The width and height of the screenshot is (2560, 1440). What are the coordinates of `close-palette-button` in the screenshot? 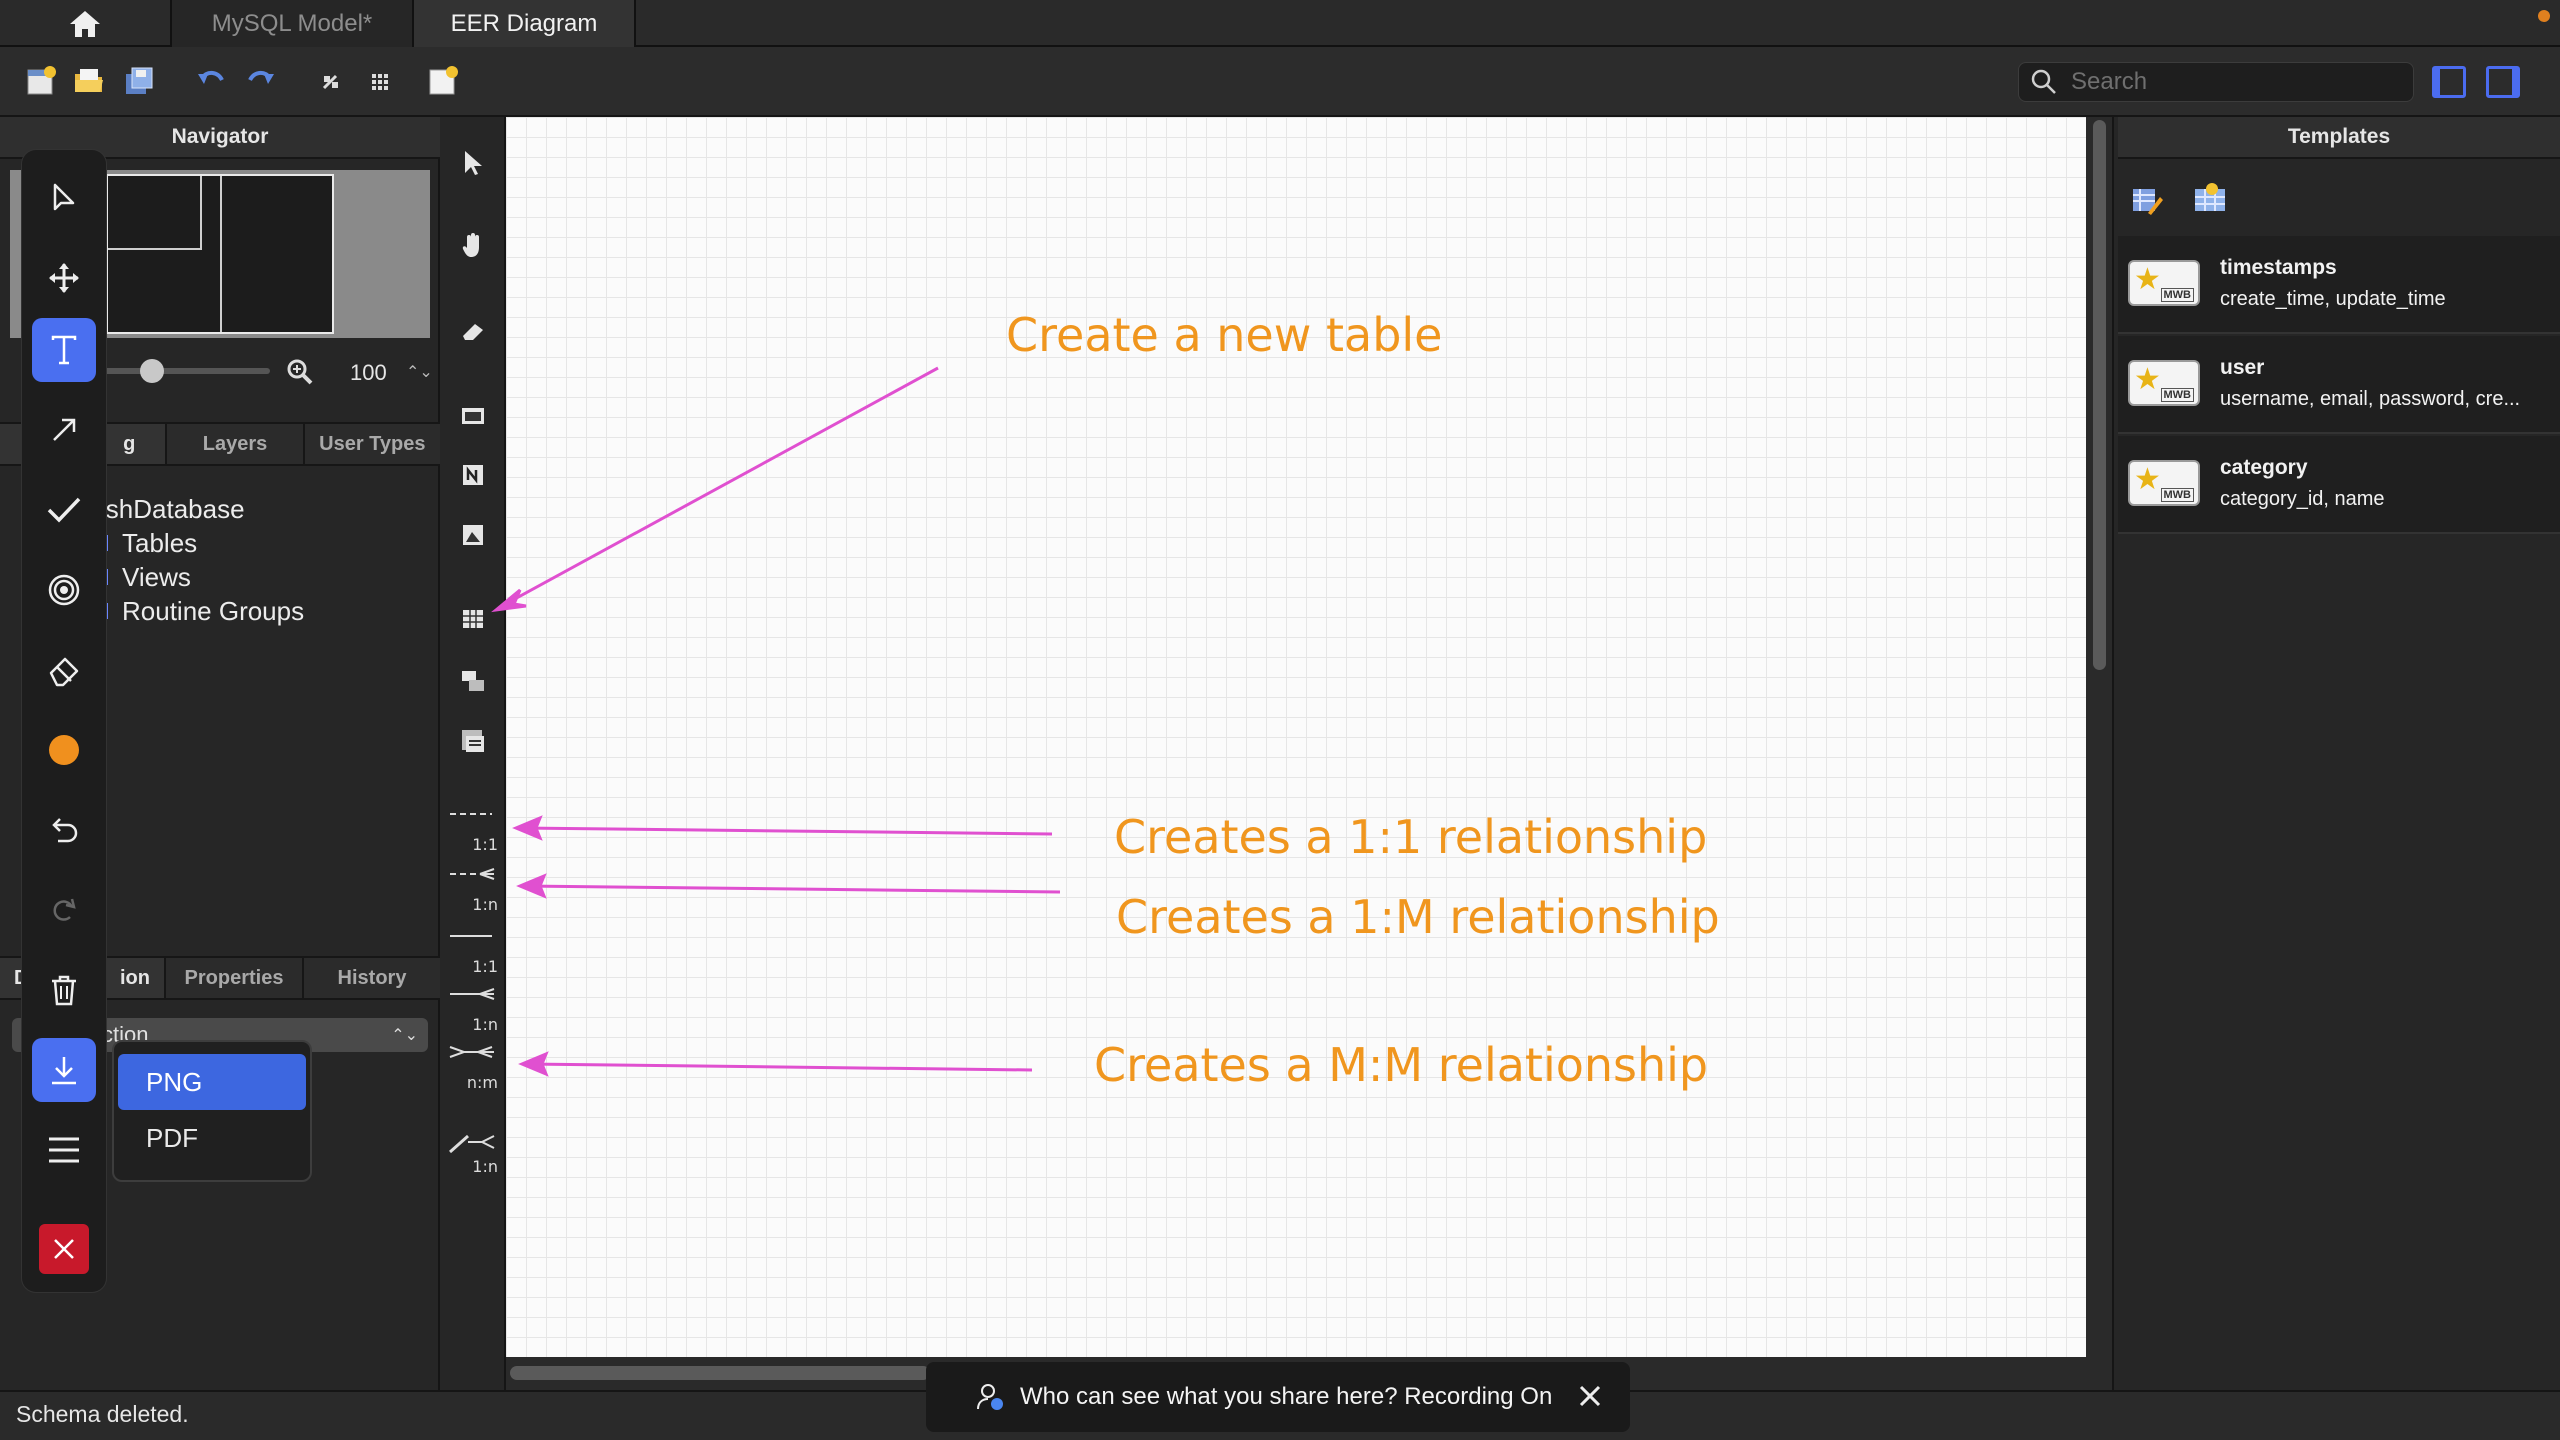 It's located at (64, 1249).